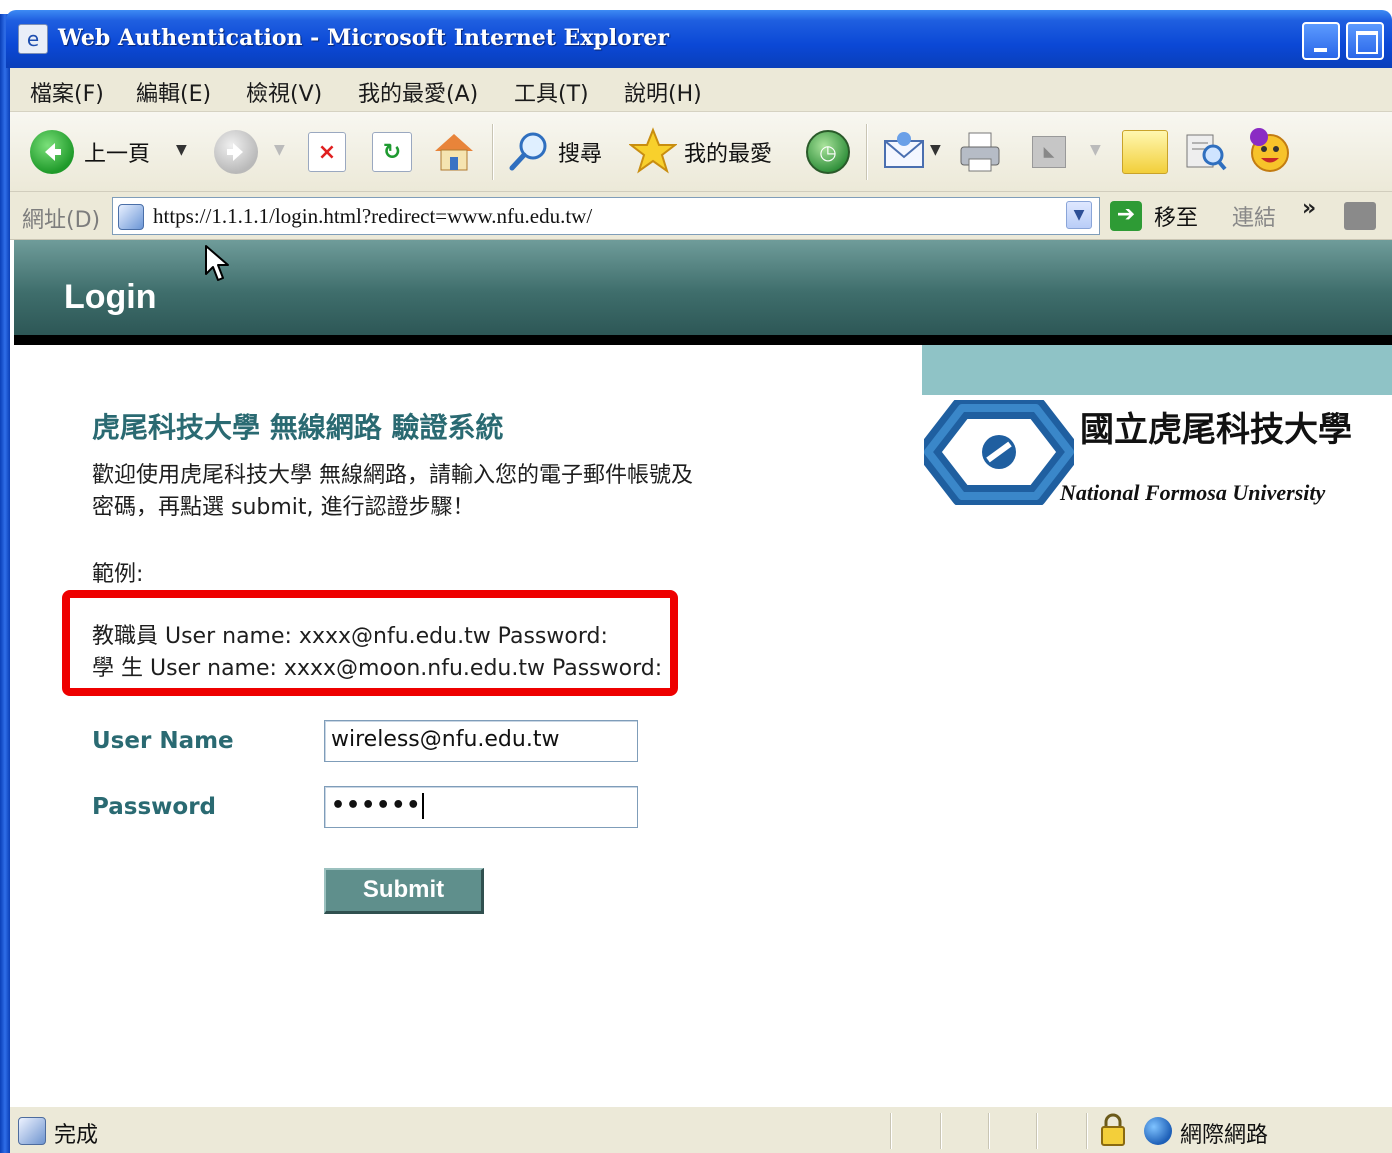 The height and width of the screenshot is (1153, 1392). What do you see at coordinates (32, 1131) in the screenshot?
I see `page-done-icon` at bounding box center [32, 1131].